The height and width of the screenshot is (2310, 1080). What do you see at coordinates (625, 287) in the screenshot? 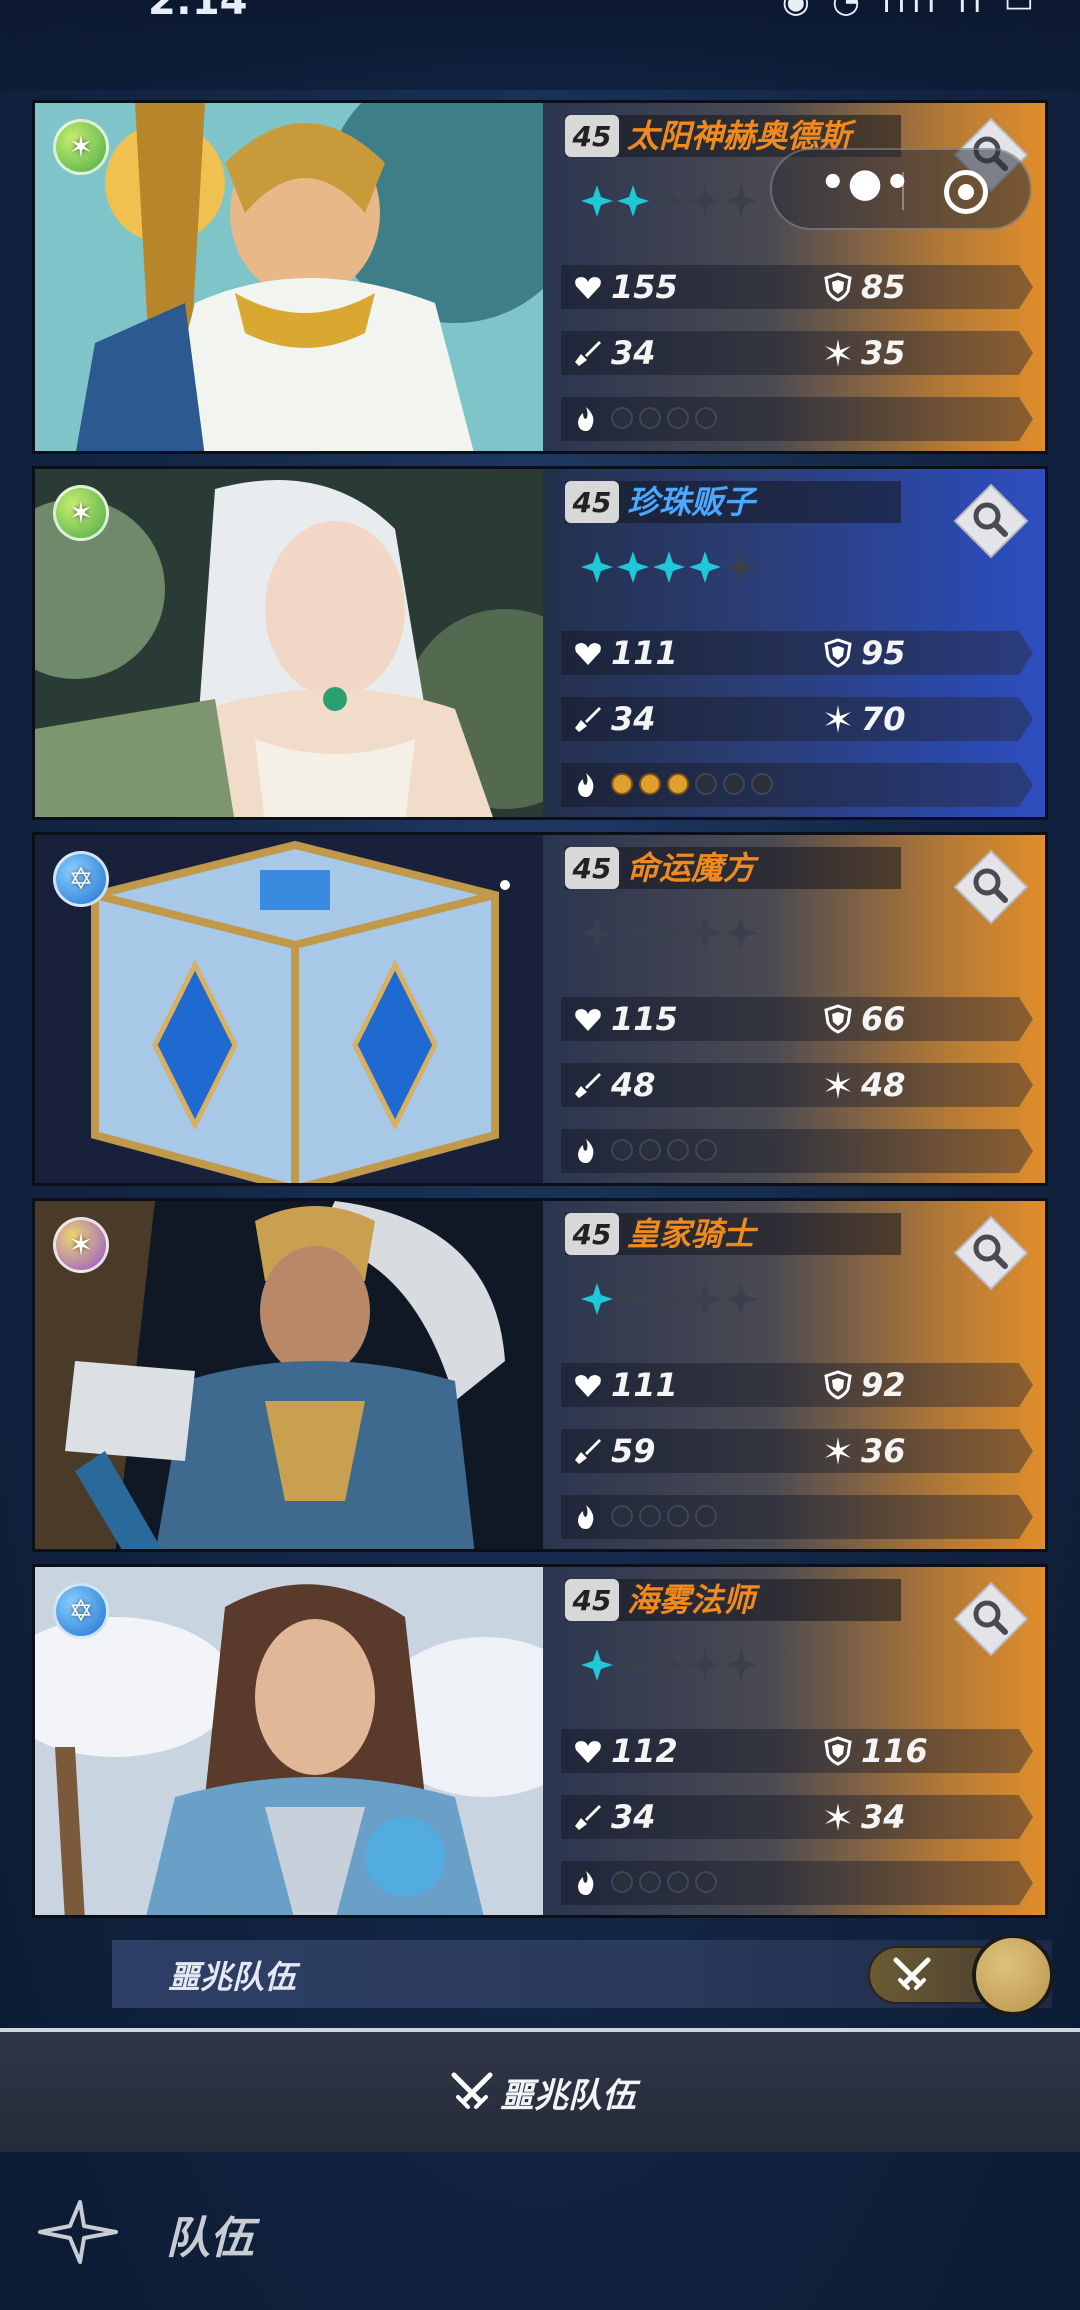
I see `hp-stat: 155` at bounding box center [625, 287].